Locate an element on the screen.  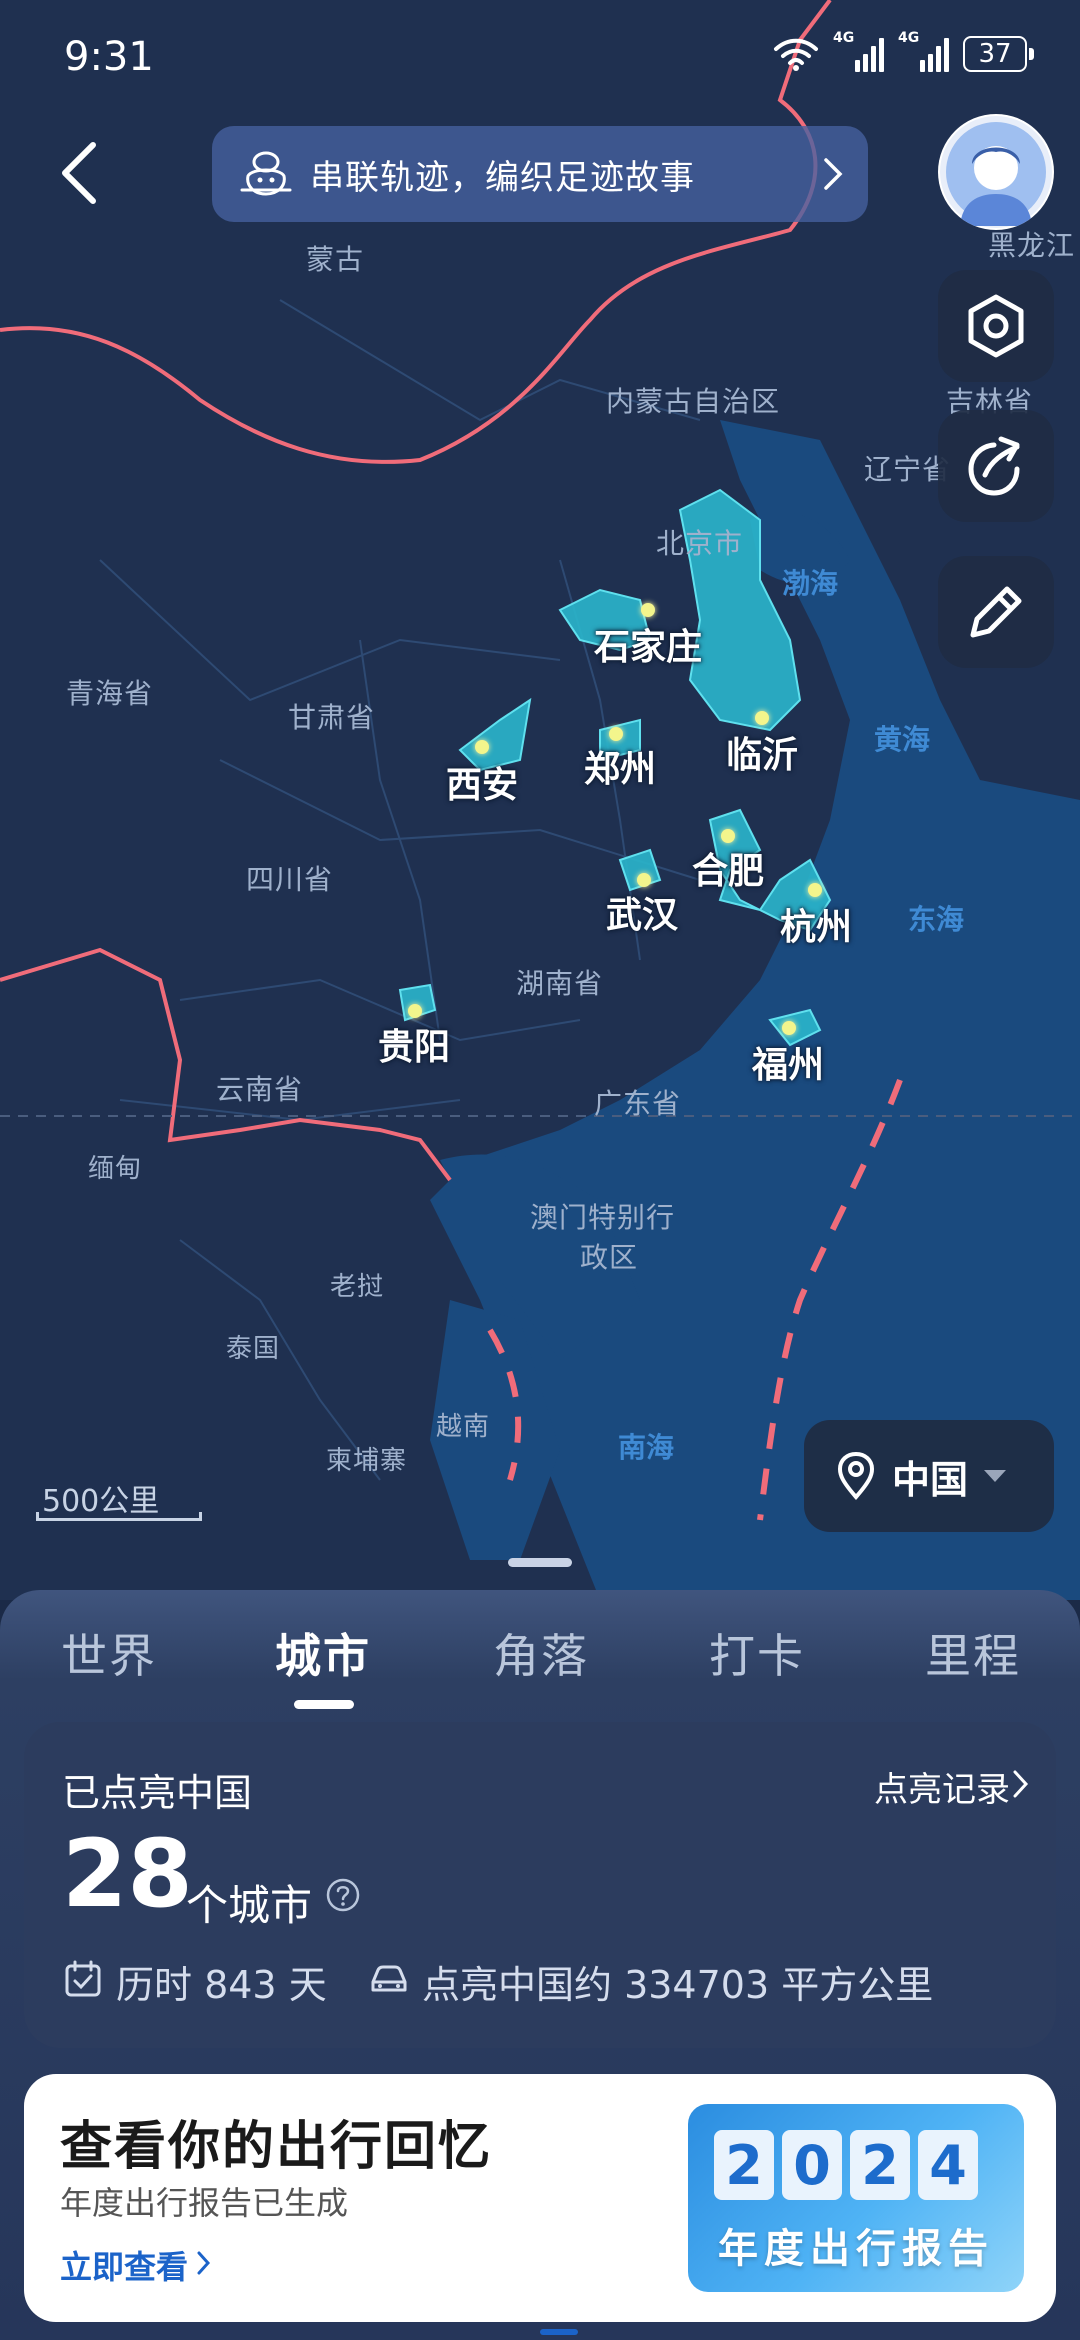
label-laos: 老挝 is located at coordinates (357, 1287).